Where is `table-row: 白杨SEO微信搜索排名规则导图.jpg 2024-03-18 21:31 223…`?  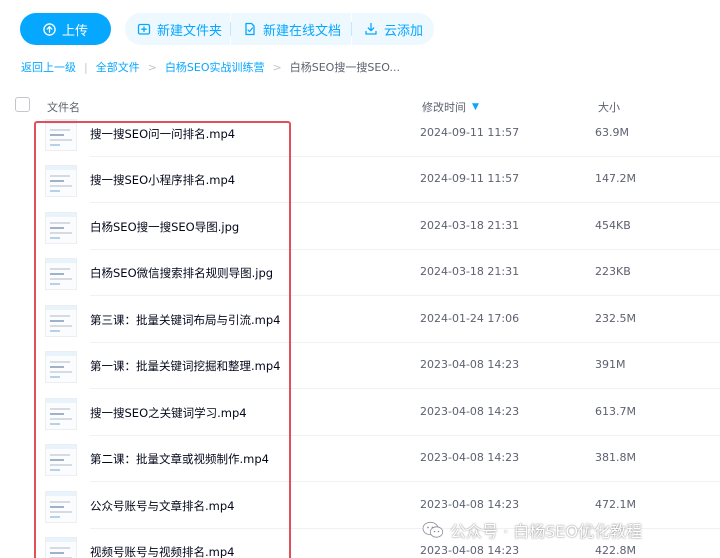
table-row: 白杨SEO微信搜索排名规则导图.jpg 2024-03-18 21:31 223… is located at coordinates (360, 273).